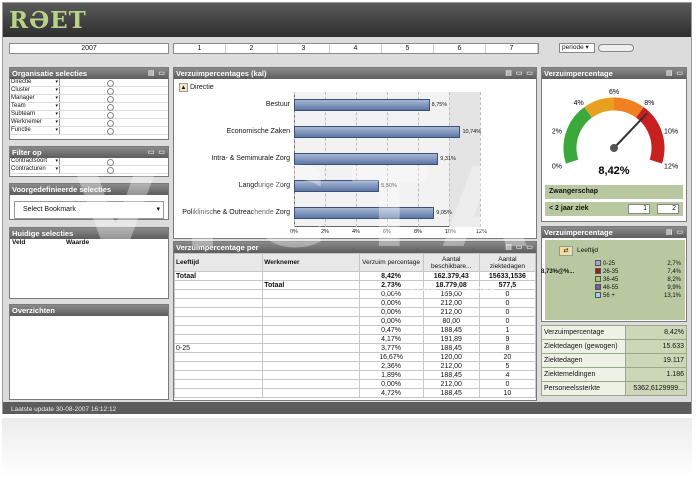 The height and width of the screenshot is (478, 700). I want to click on bookmark-select: Select Bookmark ▾, so click(89, 210).